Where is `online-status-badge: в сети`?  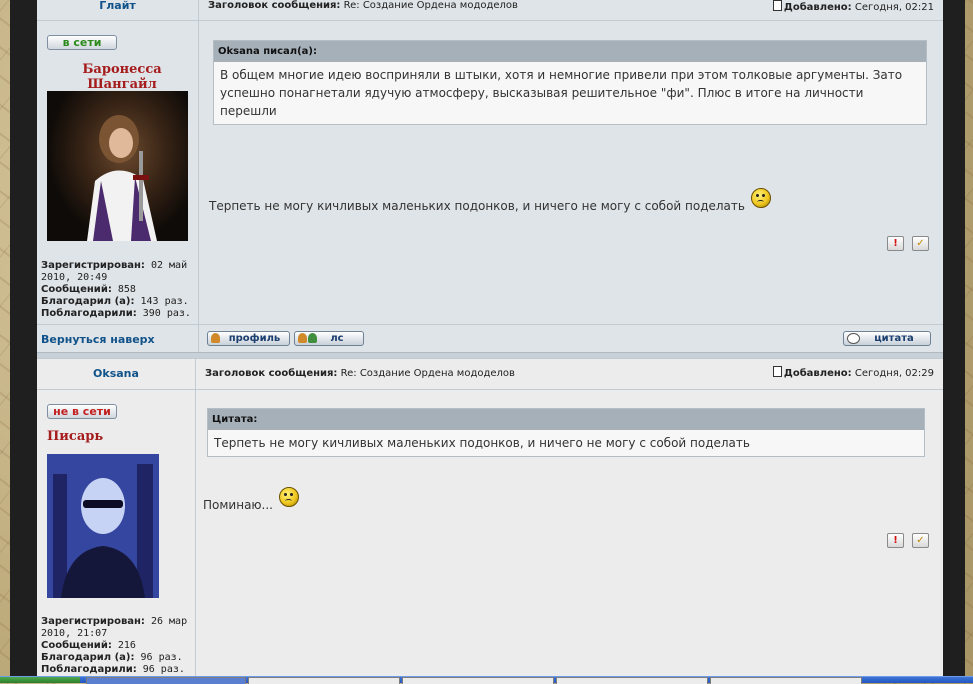
online-status-badge: в сети is located at coordinates (82, 42).